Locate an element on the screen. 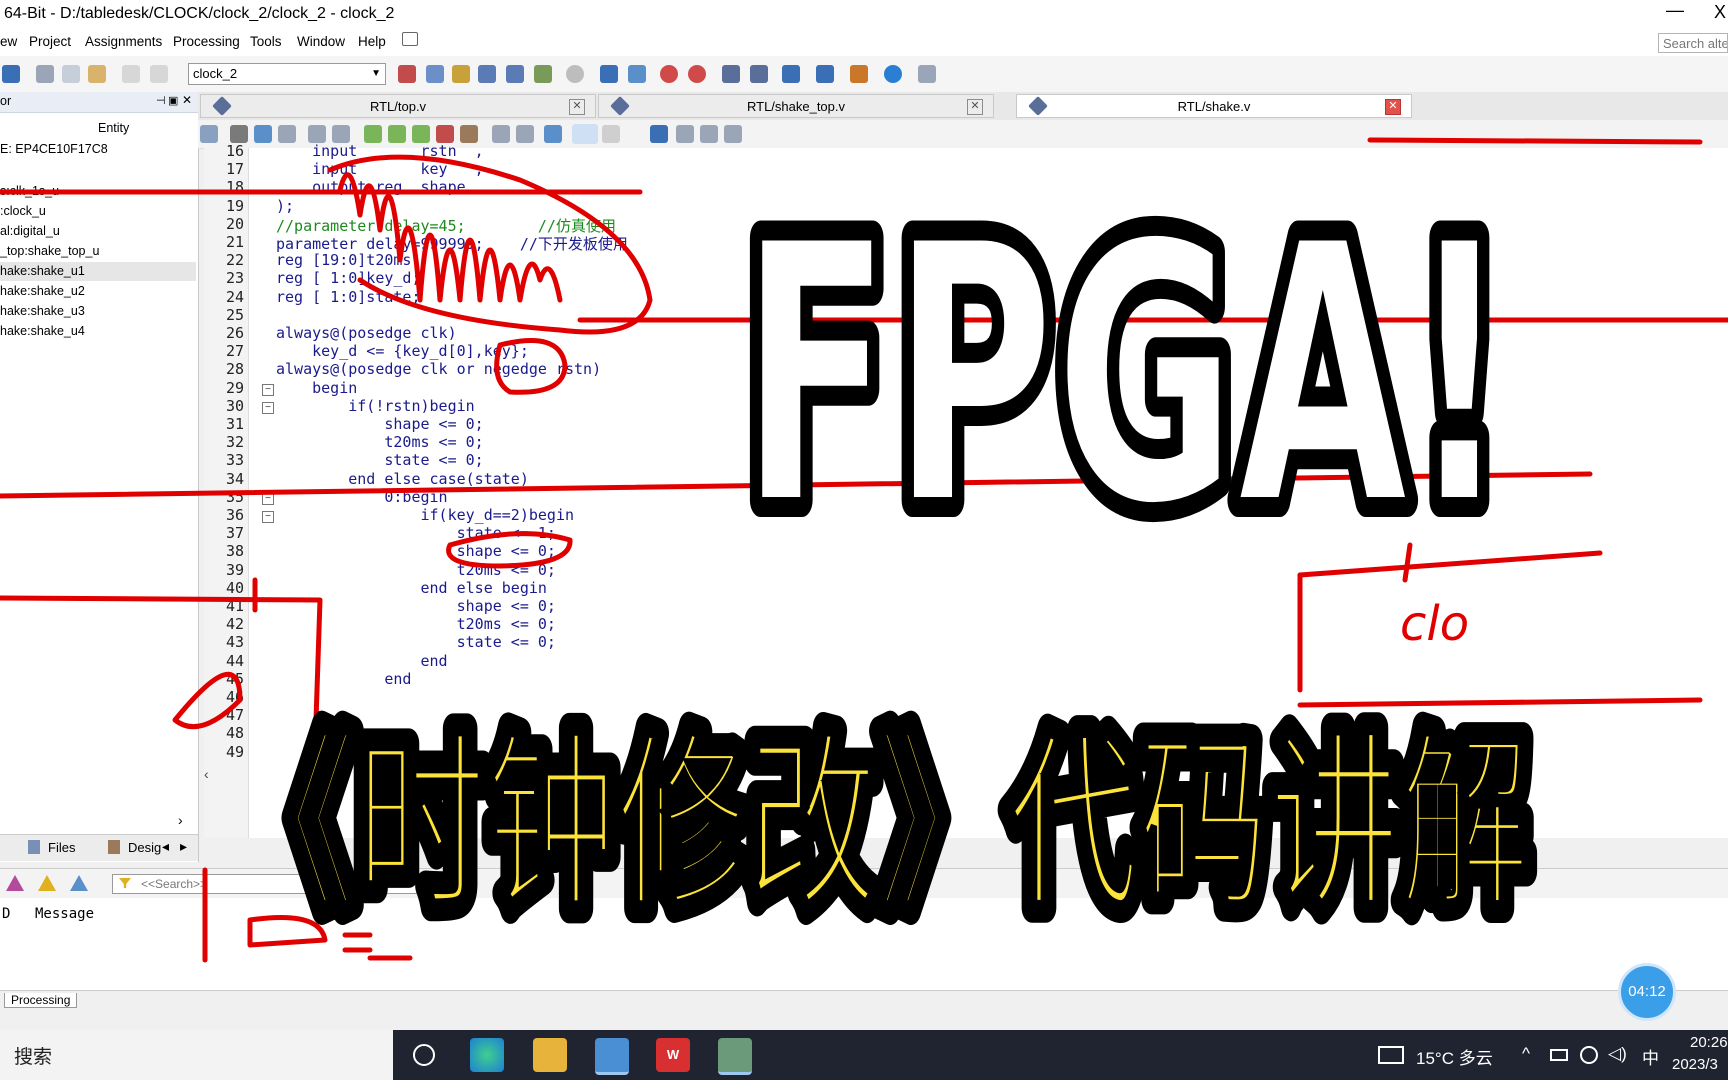  menu-tools: Tools is located at coordinates (266, 41).